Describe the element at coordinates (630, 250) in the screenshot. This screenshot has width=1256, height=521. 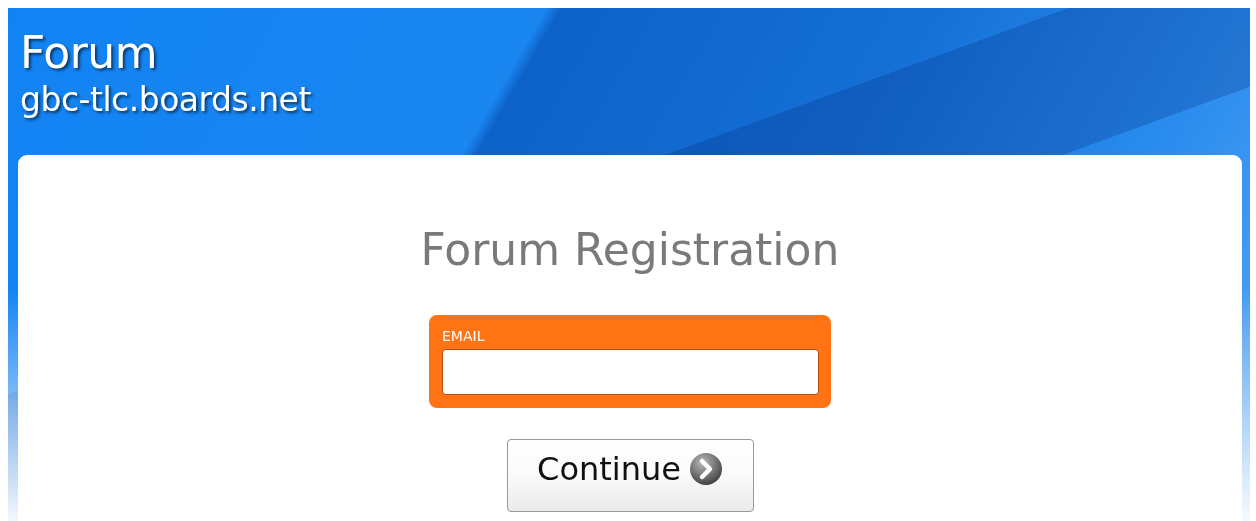
I see `page-heading: Forum Registration` at that location.